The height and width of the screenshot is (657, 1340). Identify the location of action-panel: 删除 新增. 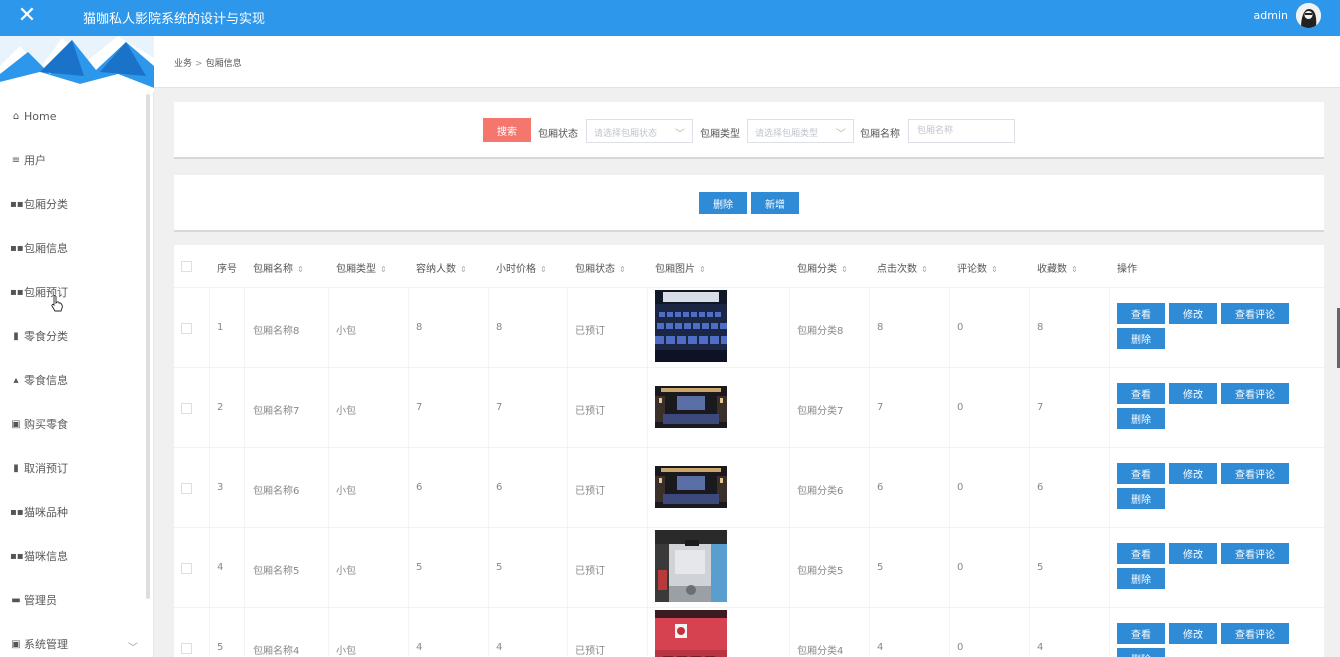
(749, 203).